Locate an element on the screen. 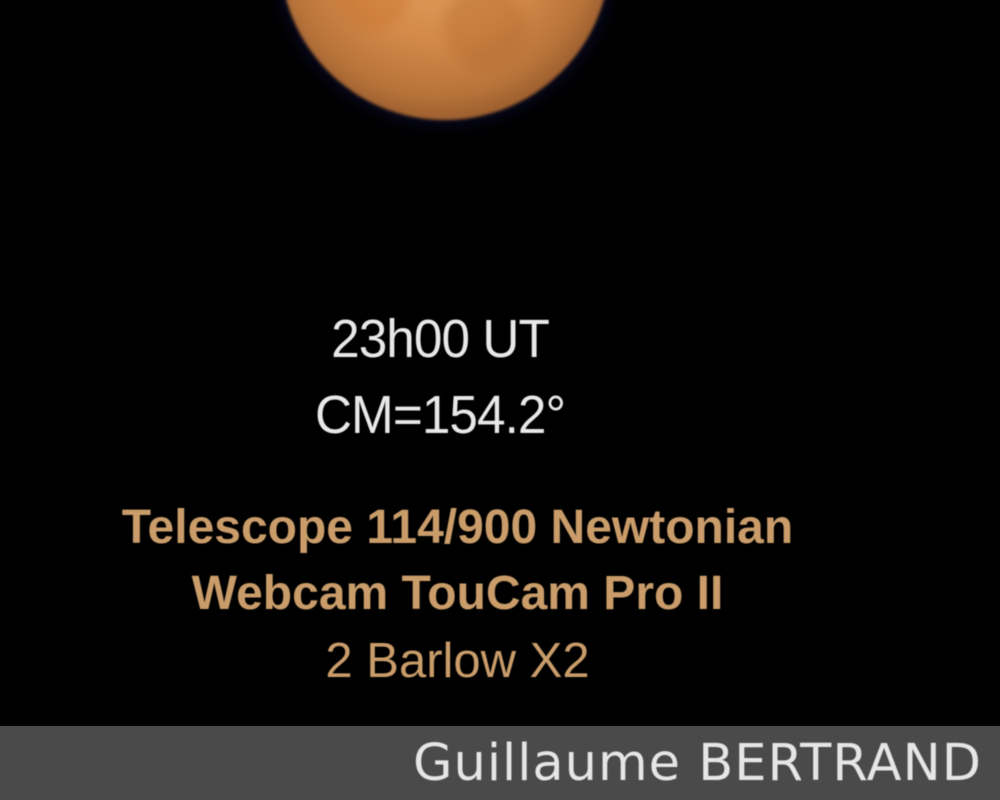 The height and width of the screenshot is (800, 1000). equipment-telescope: Telescope 114/900 Newtonian is located at coordinates (457, 527).